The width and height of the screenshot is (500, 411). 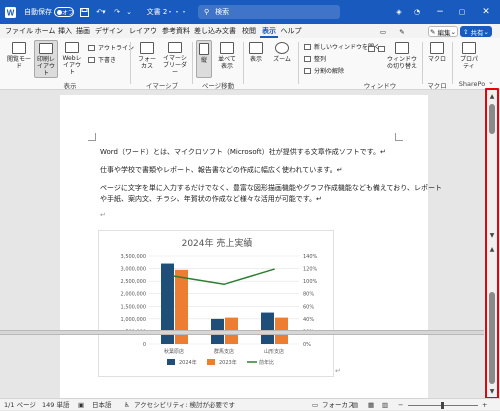 What do you see at coordinates (486, 31) in the screenshot?
I see `chevron-down-icon: ⌄` at bounding box center [486, 31].